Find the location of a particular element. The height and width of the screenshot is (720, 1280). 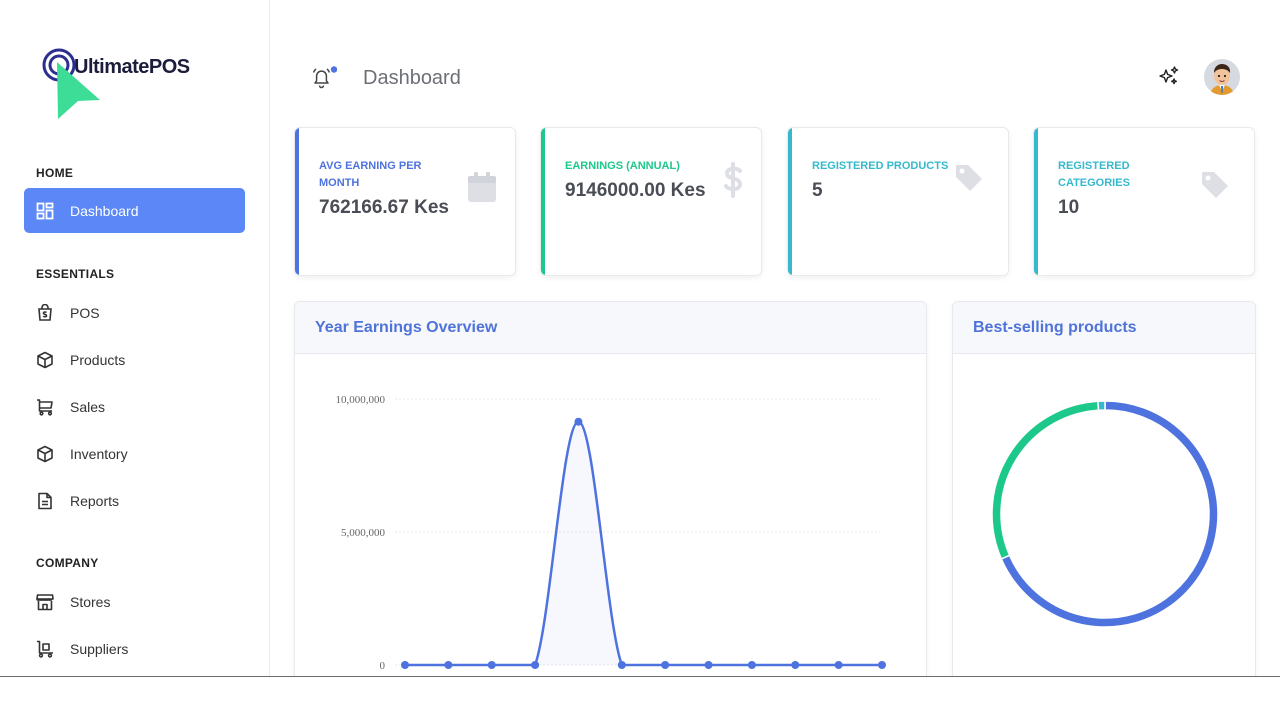

sidebar-item-inventory: Inventory is located at coordinates (134, 453).